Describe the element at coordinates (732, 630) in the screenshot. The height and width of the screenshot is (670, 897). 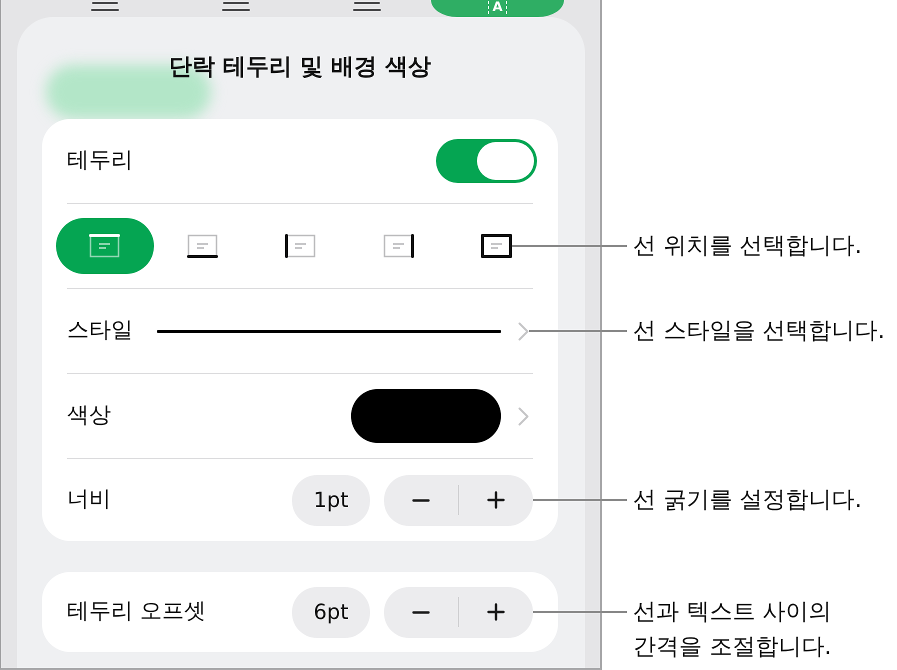
I see `callout-text: 선과 텍스트 사이의 간격을 조절합니다.` at that location.